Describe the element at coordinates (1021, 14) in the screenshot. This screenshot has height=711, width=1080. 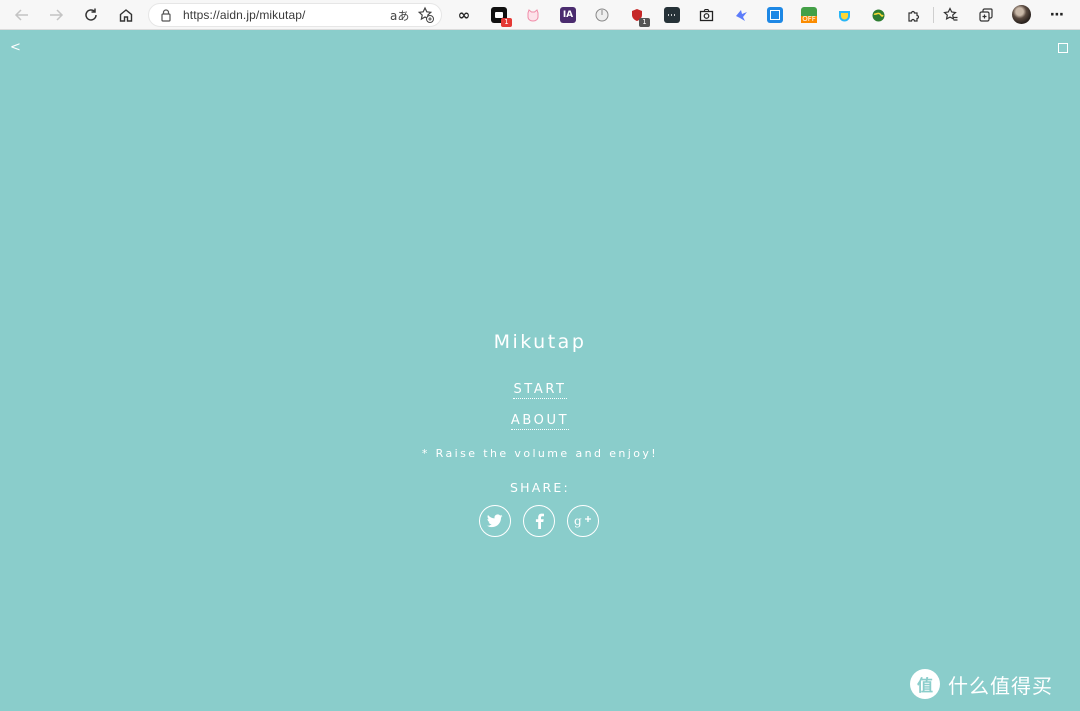
I see `profile-avatar` at that location.